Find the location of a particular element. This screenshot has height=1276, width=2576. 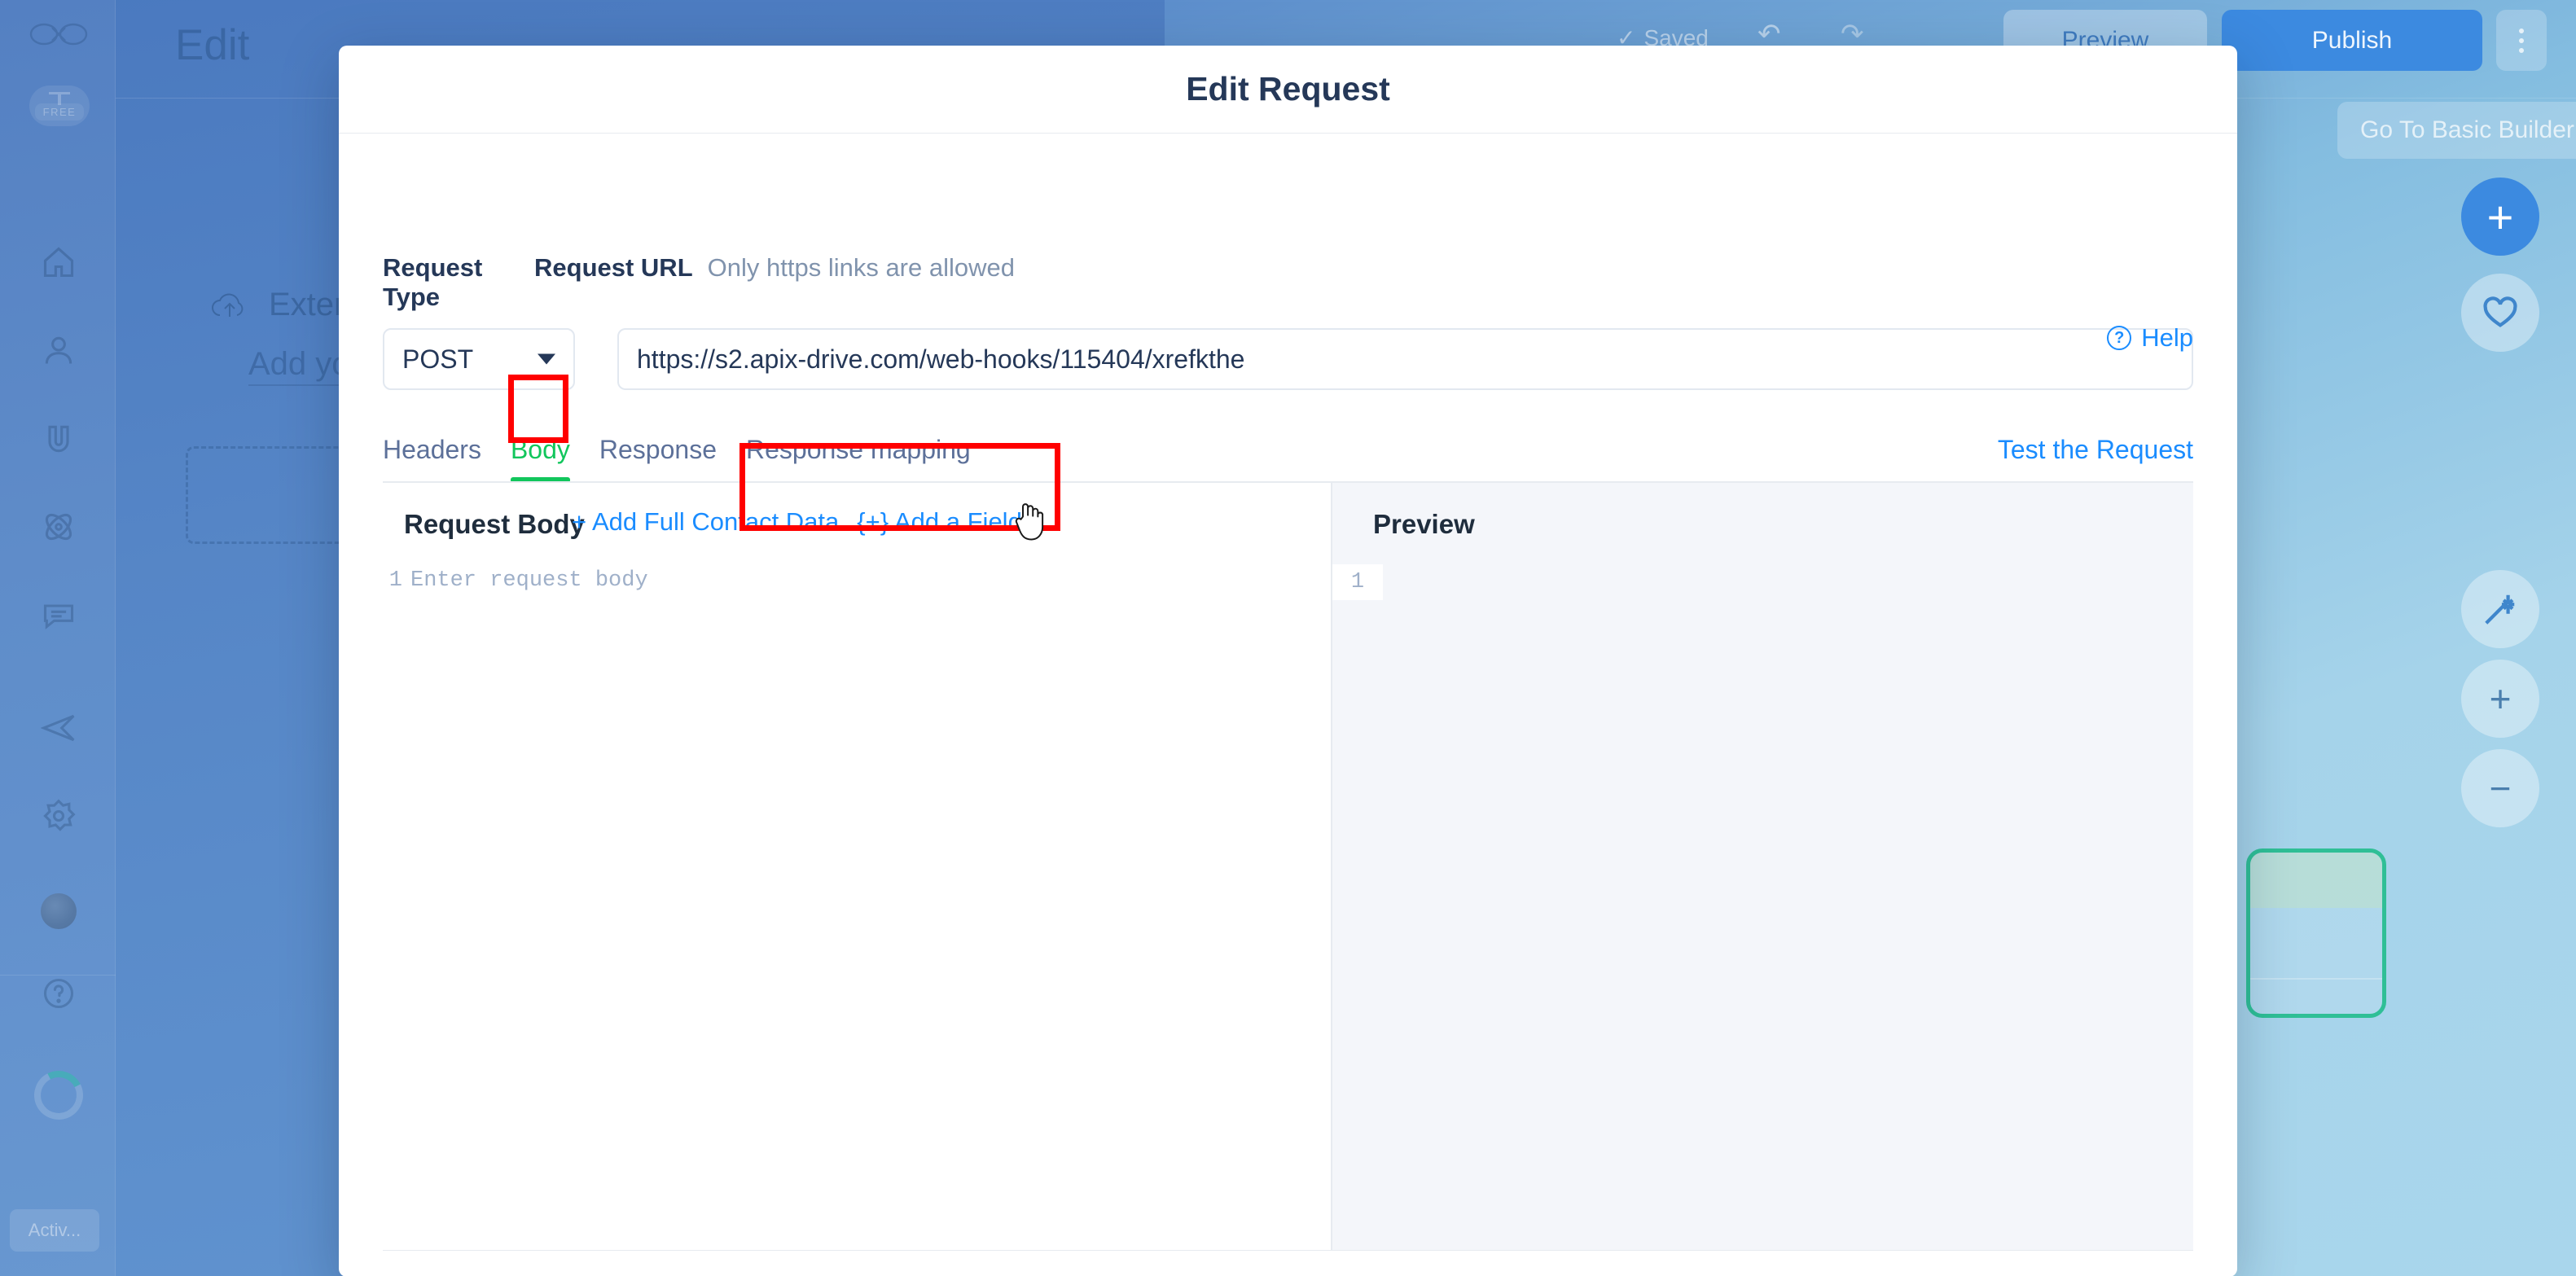

sidebar-item-contacts is located at coordinates (59, 350).